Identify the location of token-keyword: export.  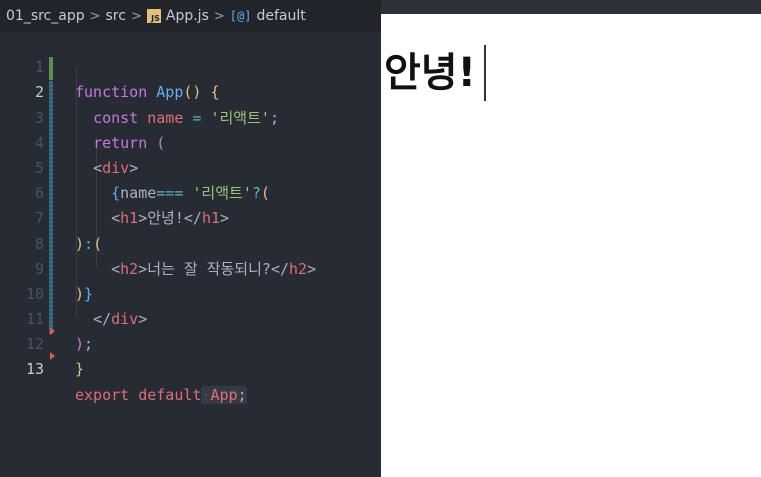
(102, 394).